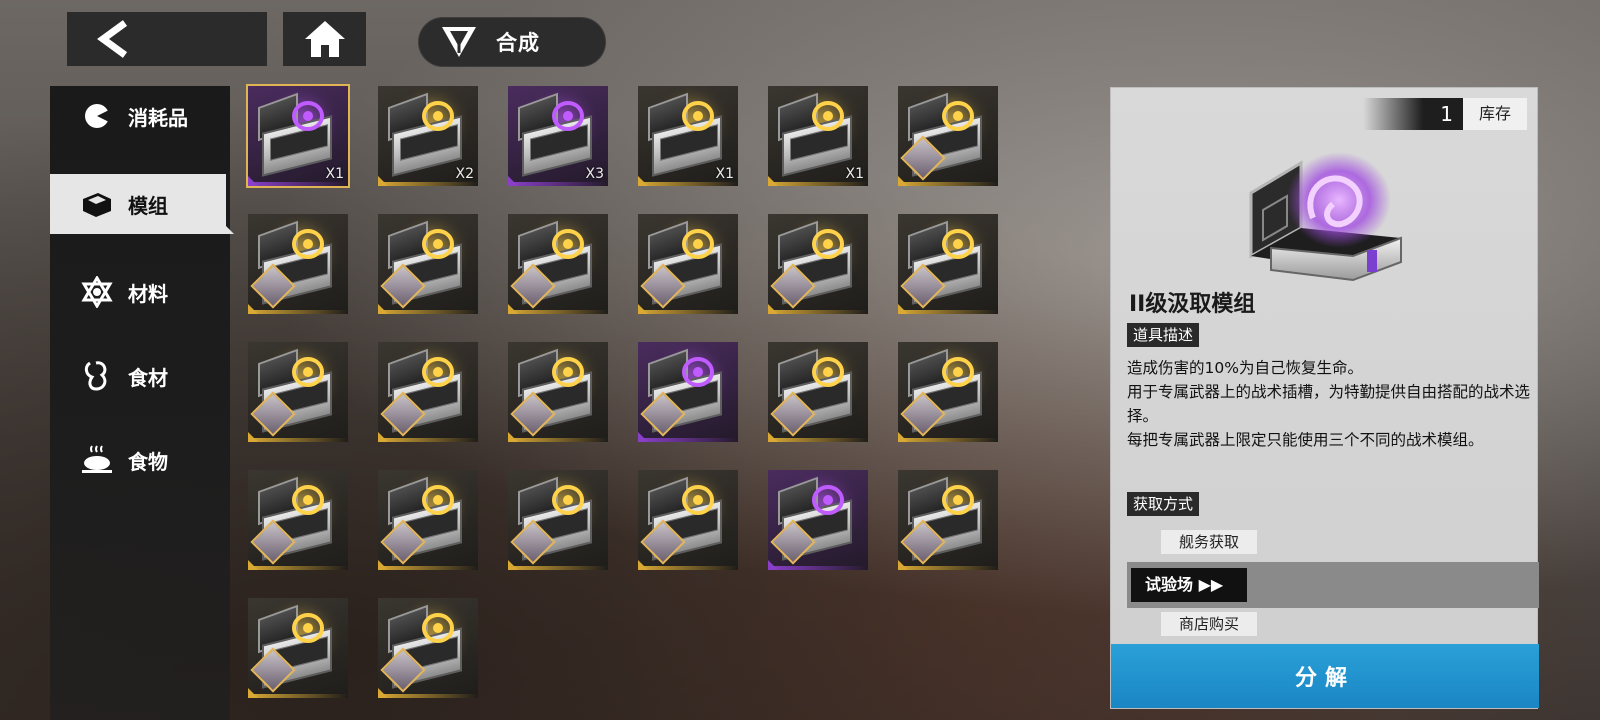 This screenshot has height=720, width=1600. Describe the element at coordinates (1163, 335) in the screenshot. I see `description-tag: 道具描述` at that location.